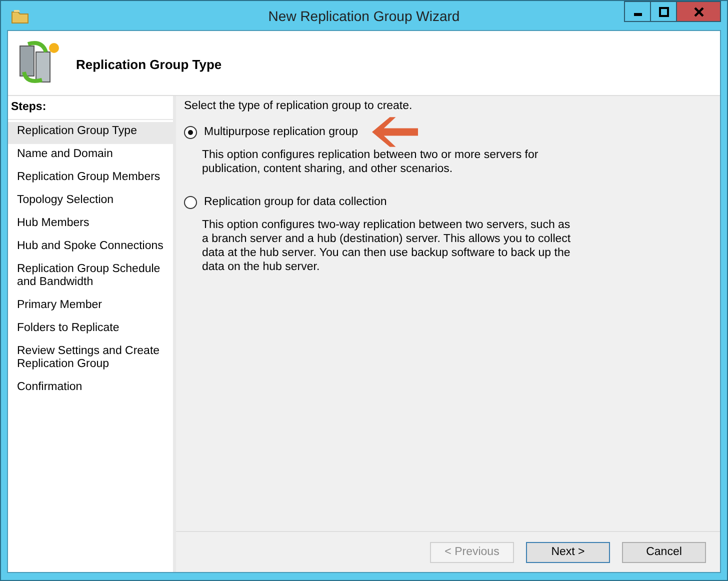  I want to click on steps-heading: Steps:, so click(90, 109).